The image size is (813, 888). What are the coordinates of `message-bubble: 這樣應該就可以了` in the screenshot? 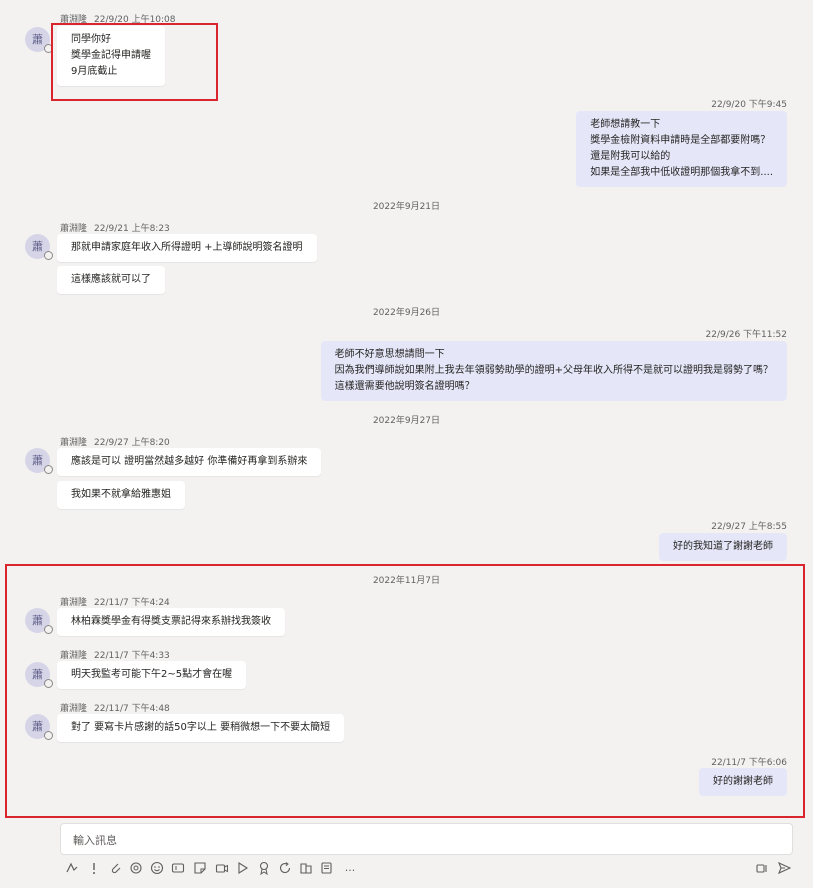 It's located at (111, 280).